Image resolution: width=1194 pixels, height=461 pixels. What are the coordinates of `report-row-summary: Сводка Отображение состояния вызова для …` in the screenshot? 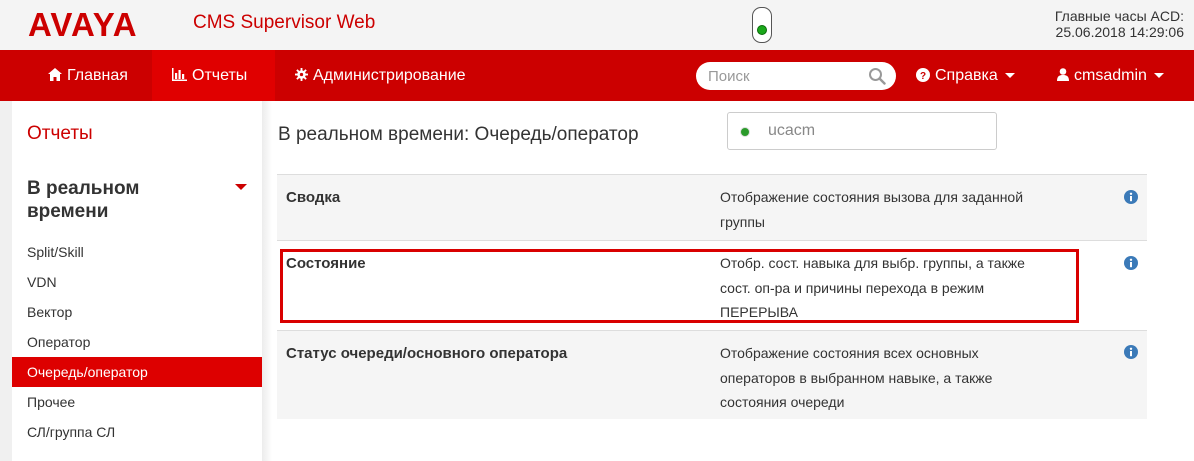 It's located at (712, 207).